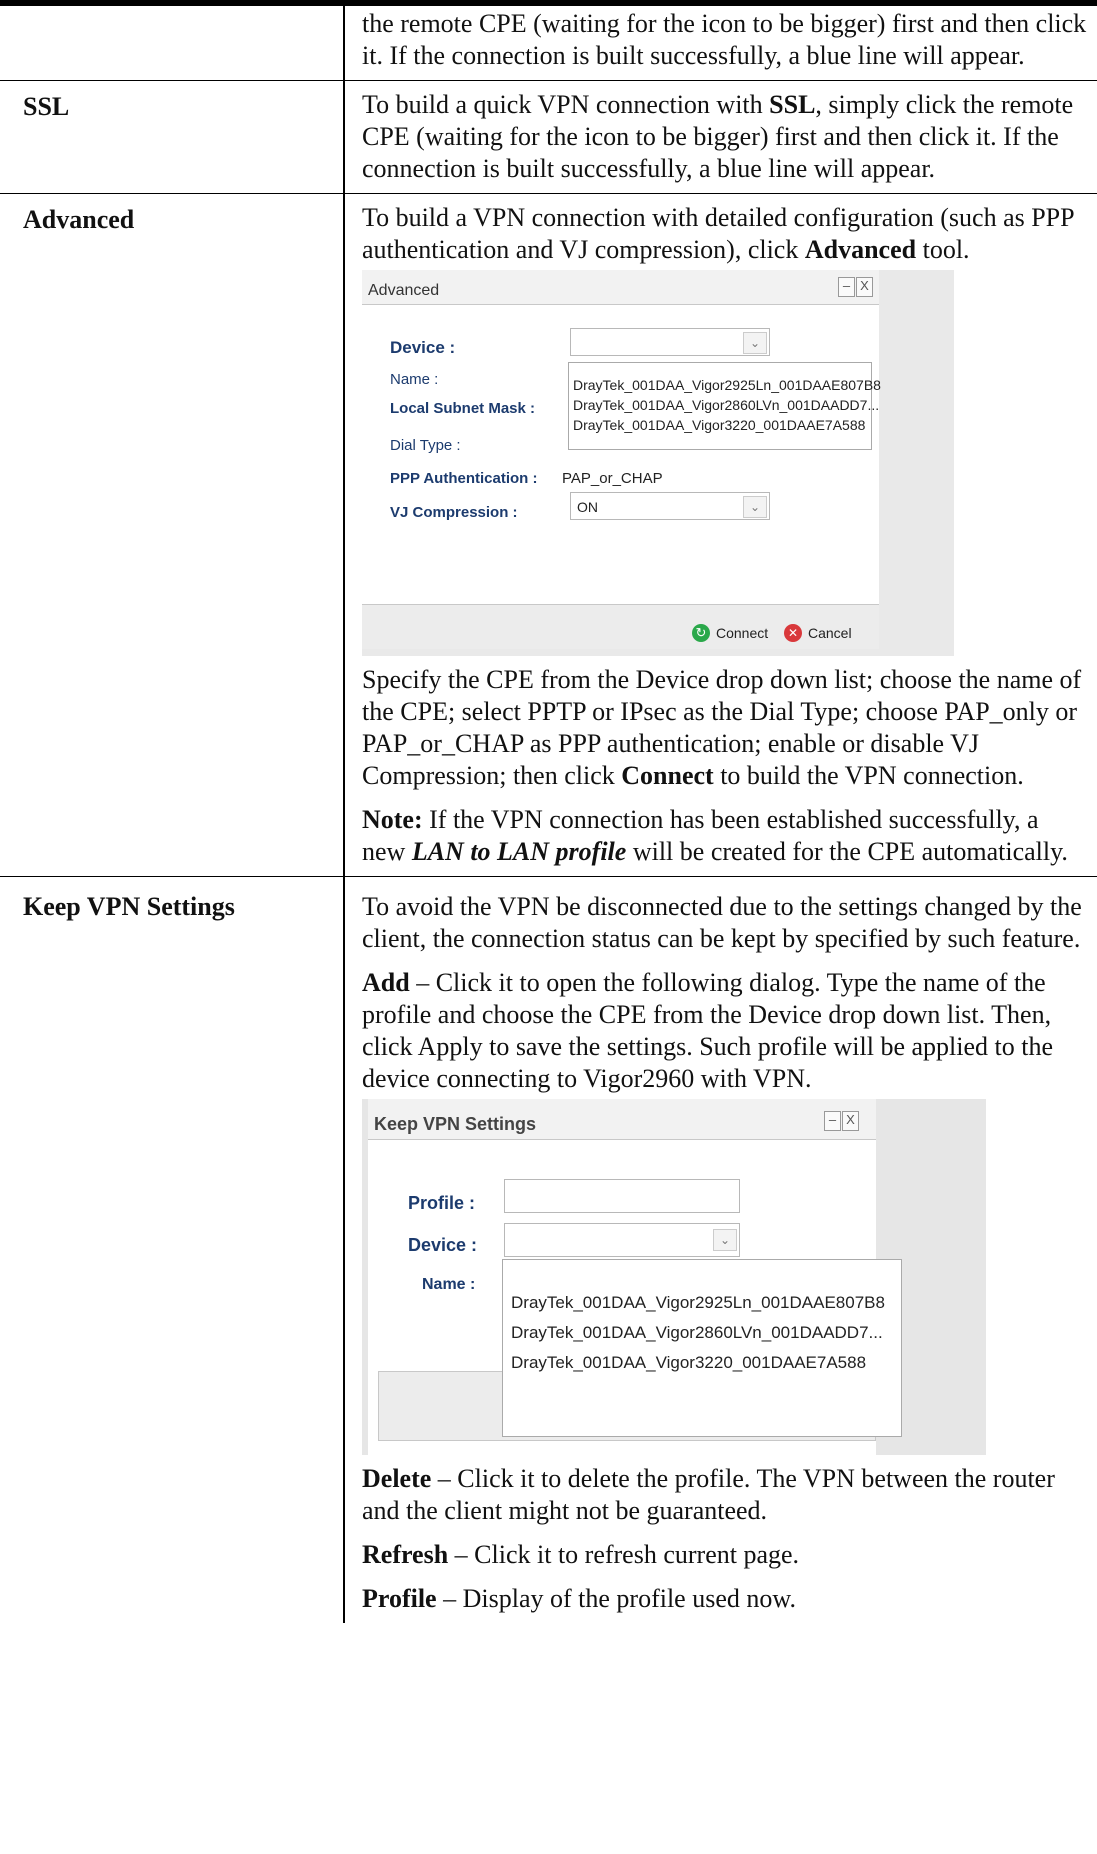 The width and height of the screenshot is (1097, 1854). What do you see at coordinates (392, 819) in the screenshot?
I see `note-label: Note:` at bounding box center [392, 819].